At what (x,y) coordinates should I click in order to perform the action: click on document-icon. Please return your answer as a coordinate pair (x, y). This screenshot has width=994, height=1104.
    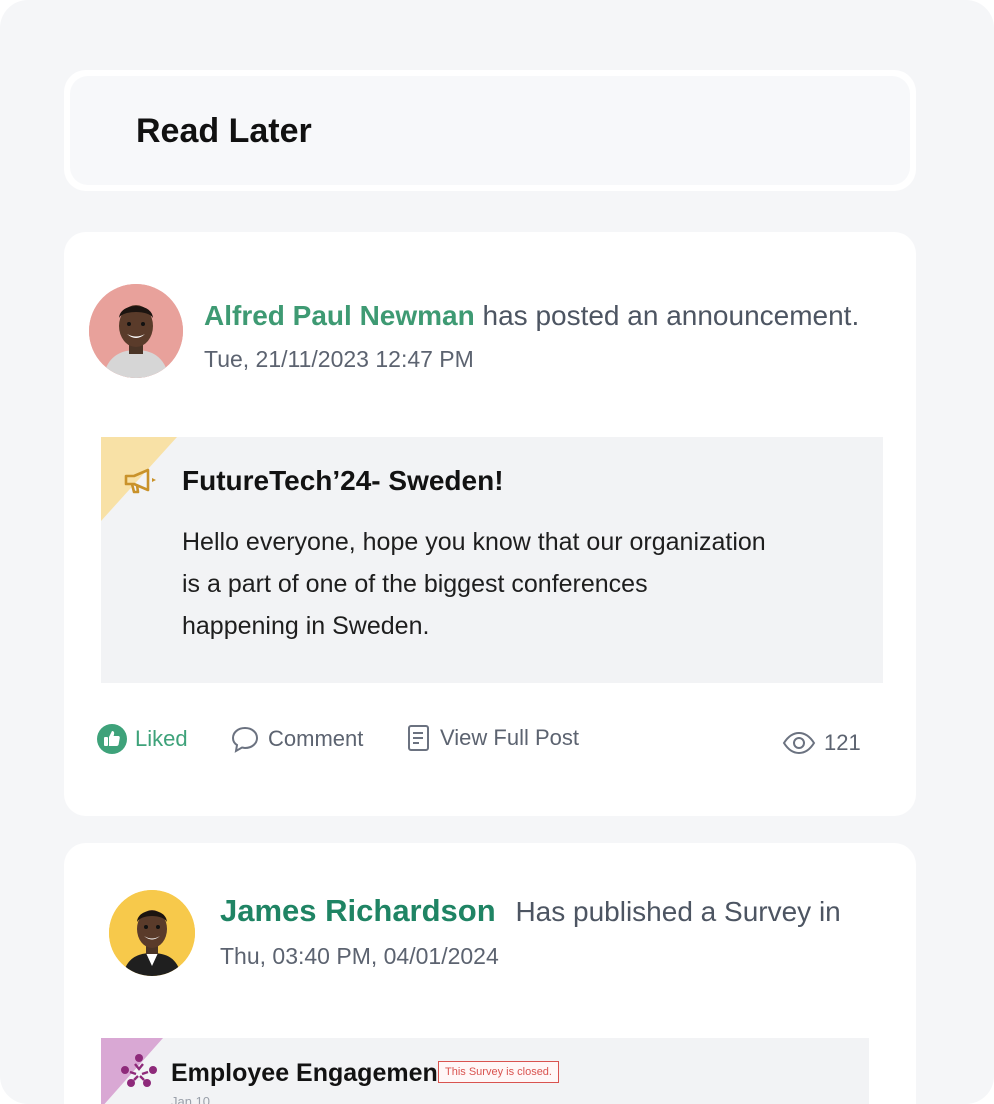
    Looking at the image, I should click on (418, 738).